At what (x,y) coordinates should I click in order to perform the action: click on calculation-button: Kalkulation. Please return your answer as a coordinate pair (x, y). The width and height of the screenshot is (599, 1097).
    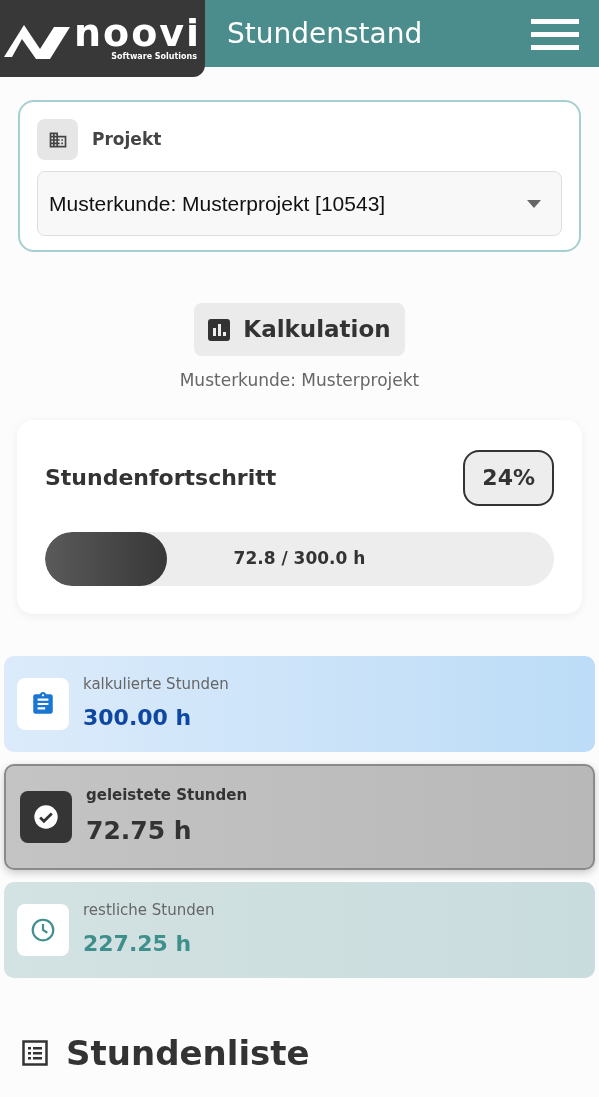
    Looking at the image, I should click on (299, 329).